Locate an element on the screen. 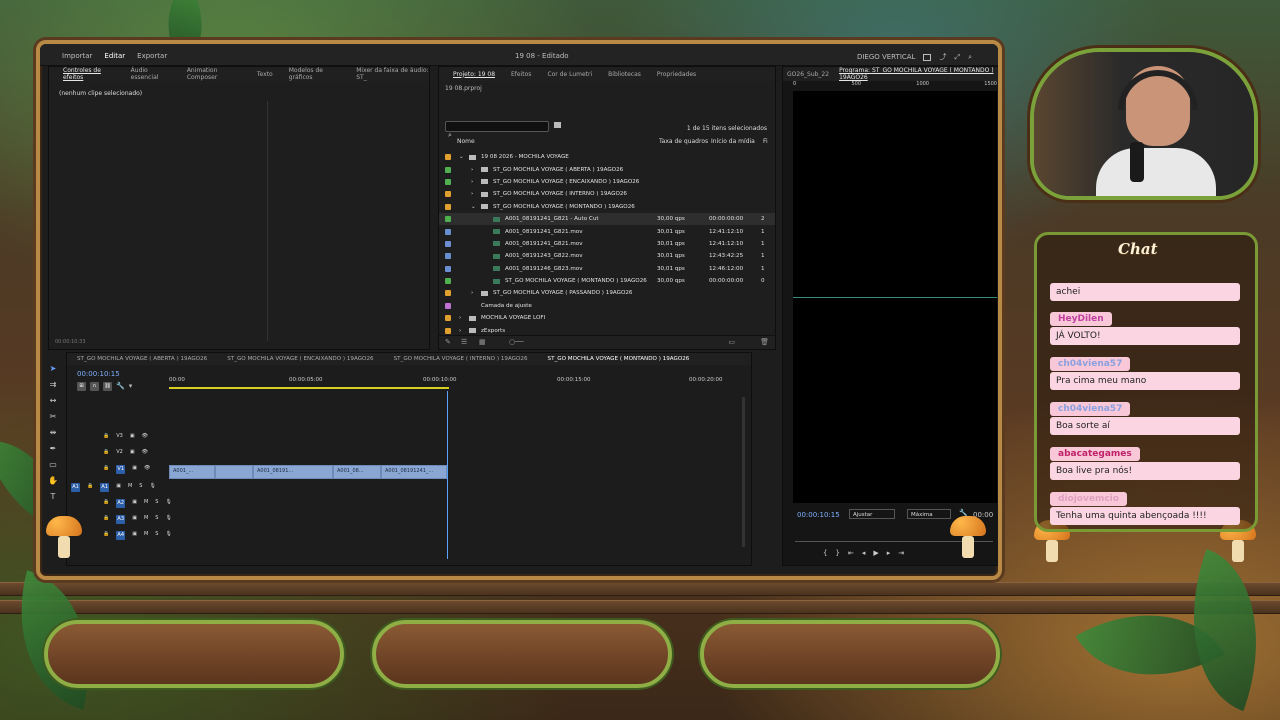 The image size is (1280, 720). tab-seq-aberta: ST_GO MOCHILA VOYAGE ( ABERTA ) 19AGO26 is located at coordinates (142, 359).